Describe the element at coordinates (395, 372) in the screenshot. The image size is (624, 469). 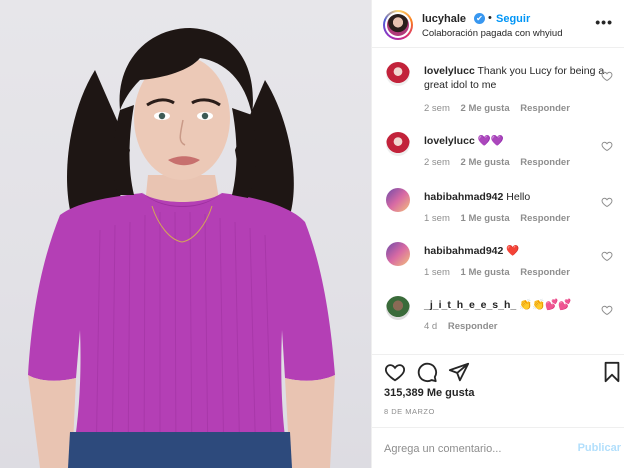
I see `like-heart-icon` at that location.